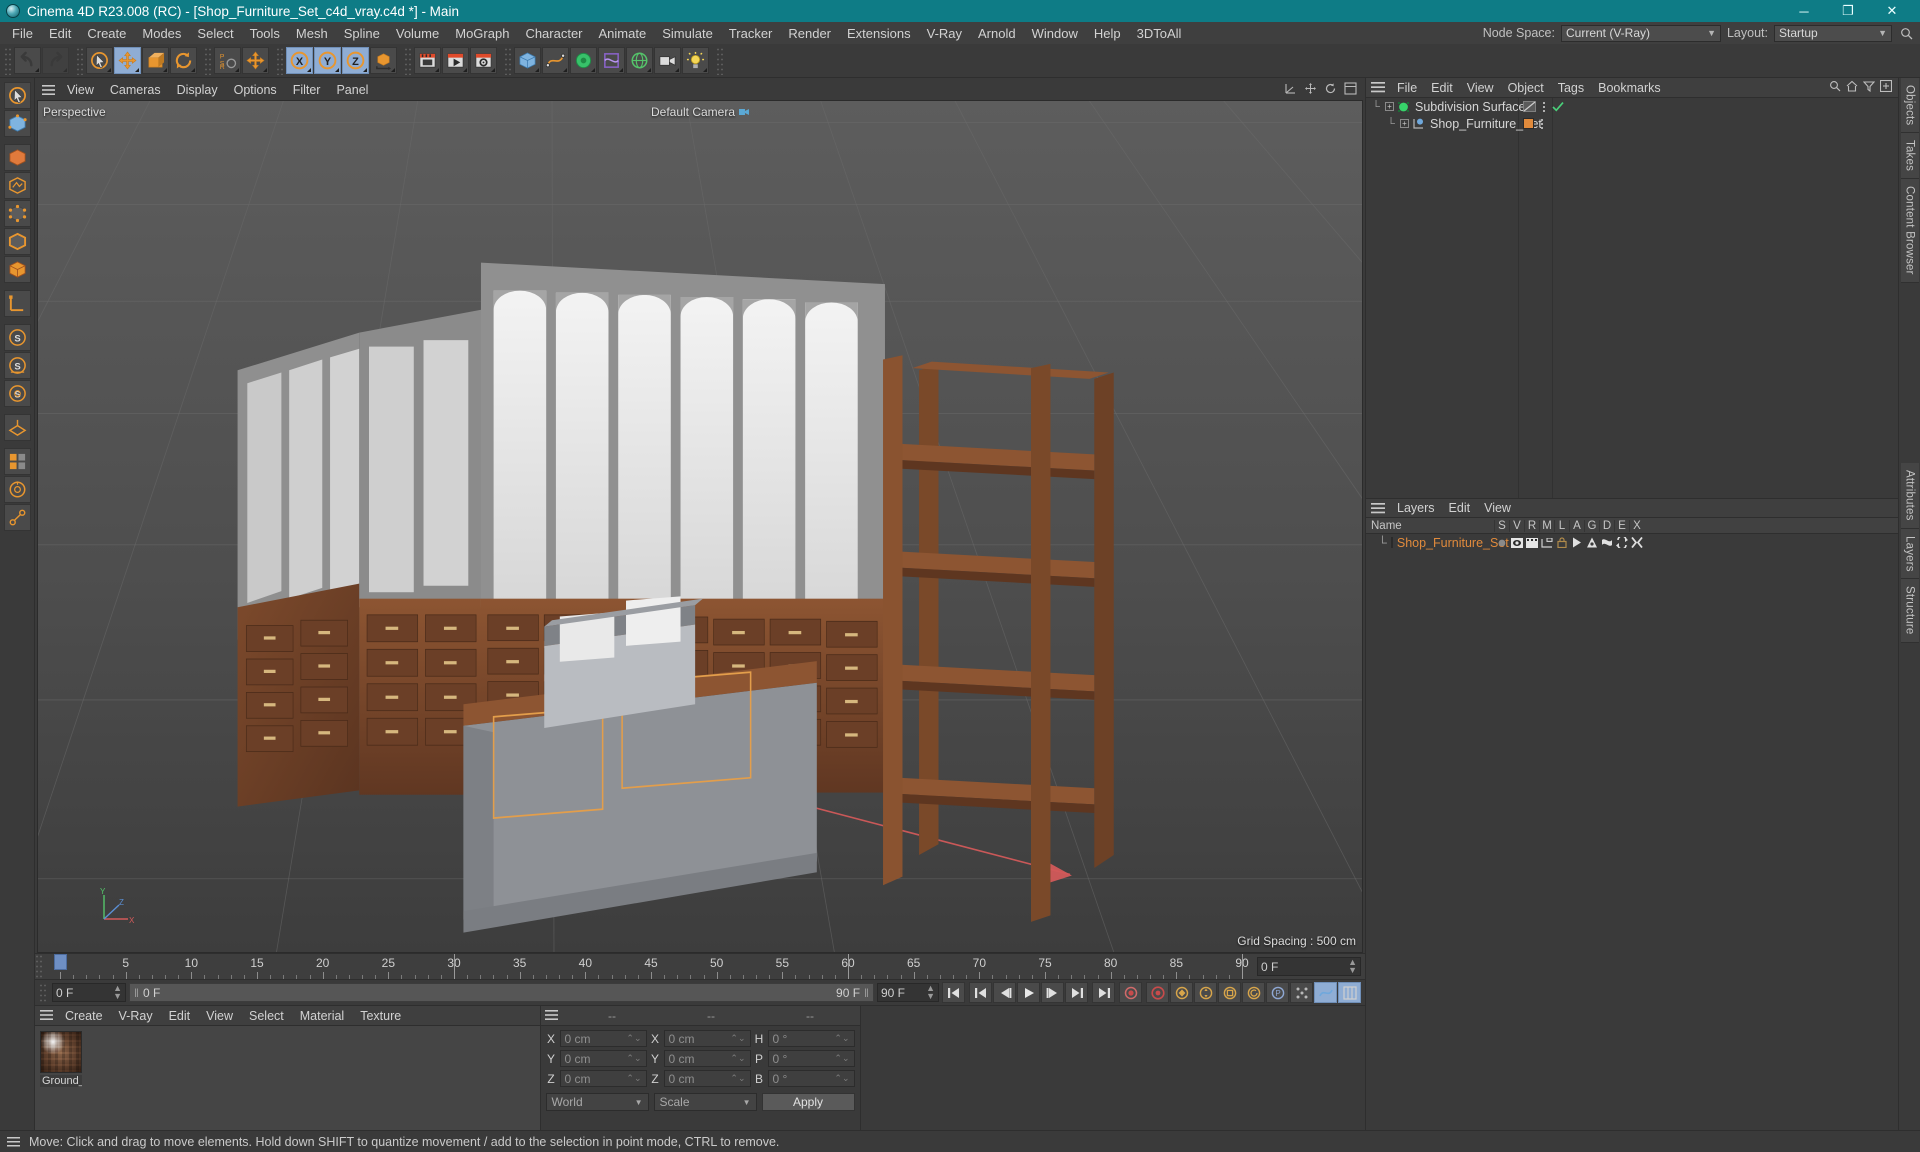 Image resolution: width=1920 pixels, height=1152 pixels. What do you see at coordinates (48, 90) in the screenshot?
I see `viewport-menu-icon` at bounding box center [48, 90].